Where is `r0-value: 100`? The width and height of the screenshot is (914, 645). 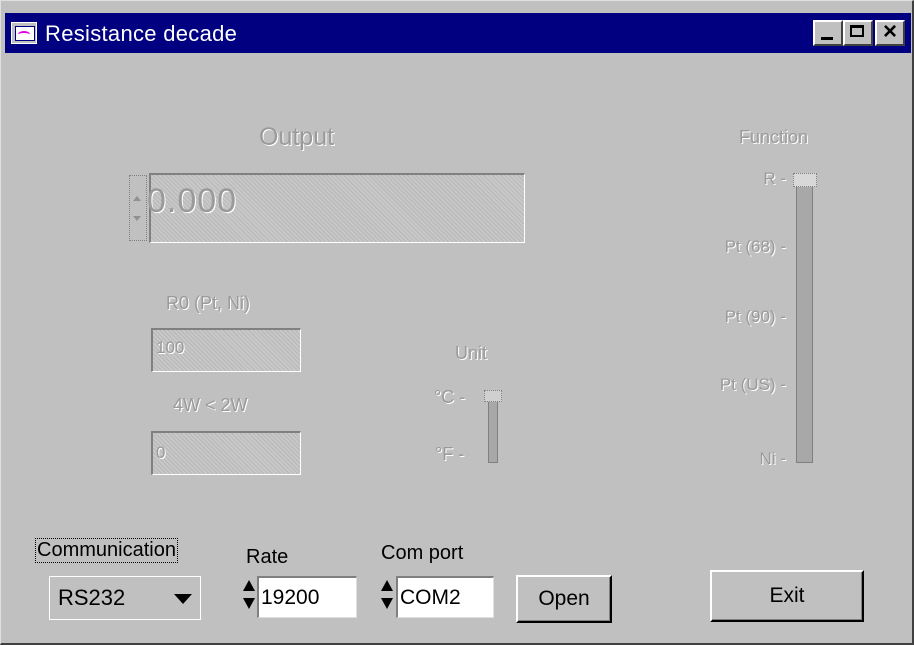
r0-value: 100 is located at coordinates (170, 347).